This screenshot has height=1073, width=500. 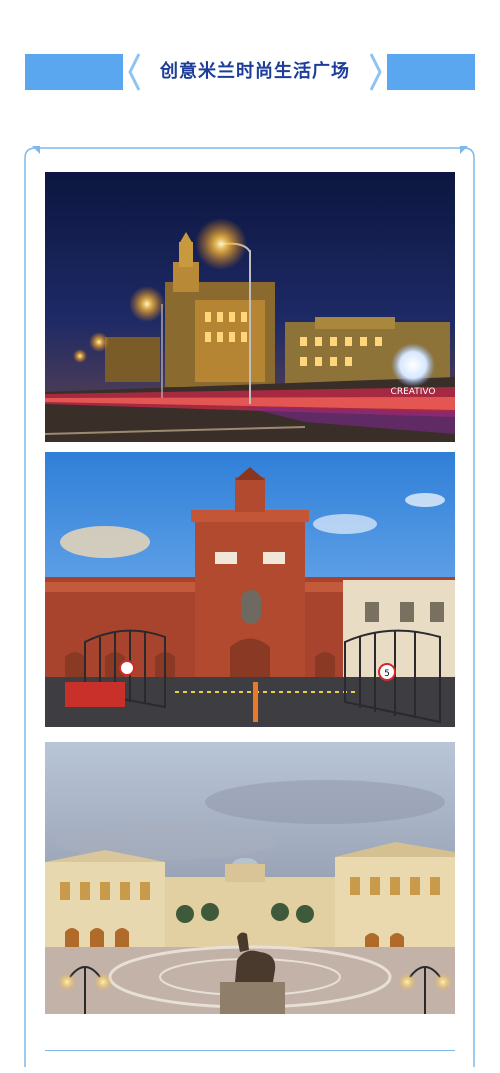 I want to click on creativo-sign-text: CREATIVO, so click(x=413, y=392).